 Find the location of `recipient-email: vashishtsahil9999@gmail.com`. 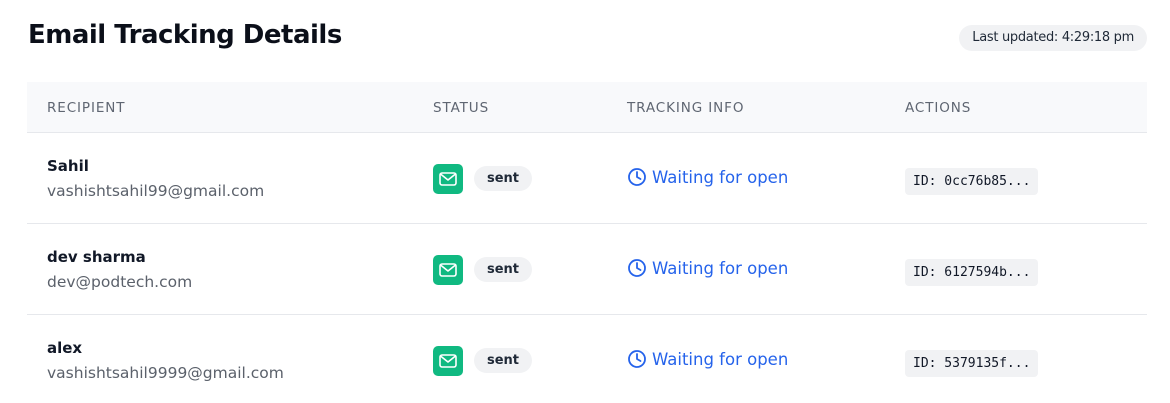

recipient-email: vashishtsahil9999@gmail.com is located at coordinates (165, 373).